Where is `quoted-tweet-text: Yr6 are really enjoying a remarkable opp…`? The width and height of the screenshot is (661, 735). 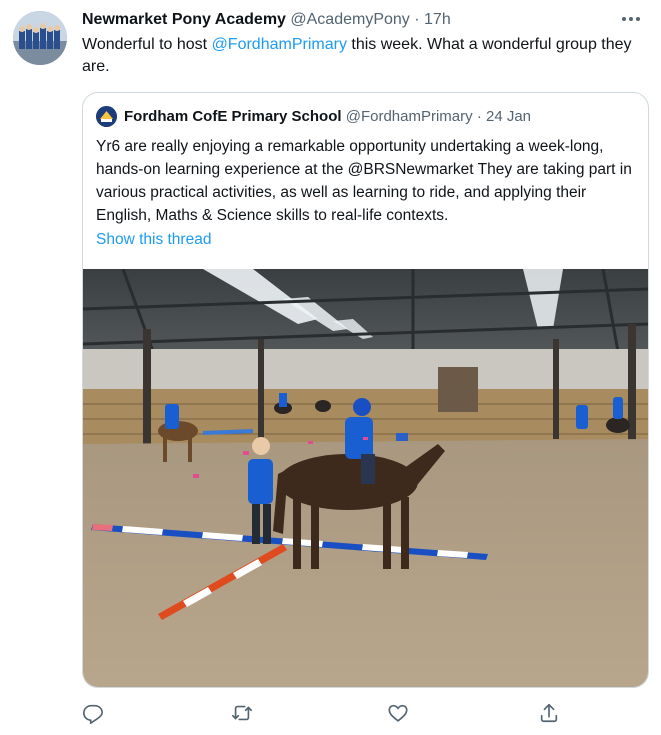
quoted-tweet-text: Yr6 are really enjoying a remarkable opp… is located at coordinates (364, 181).